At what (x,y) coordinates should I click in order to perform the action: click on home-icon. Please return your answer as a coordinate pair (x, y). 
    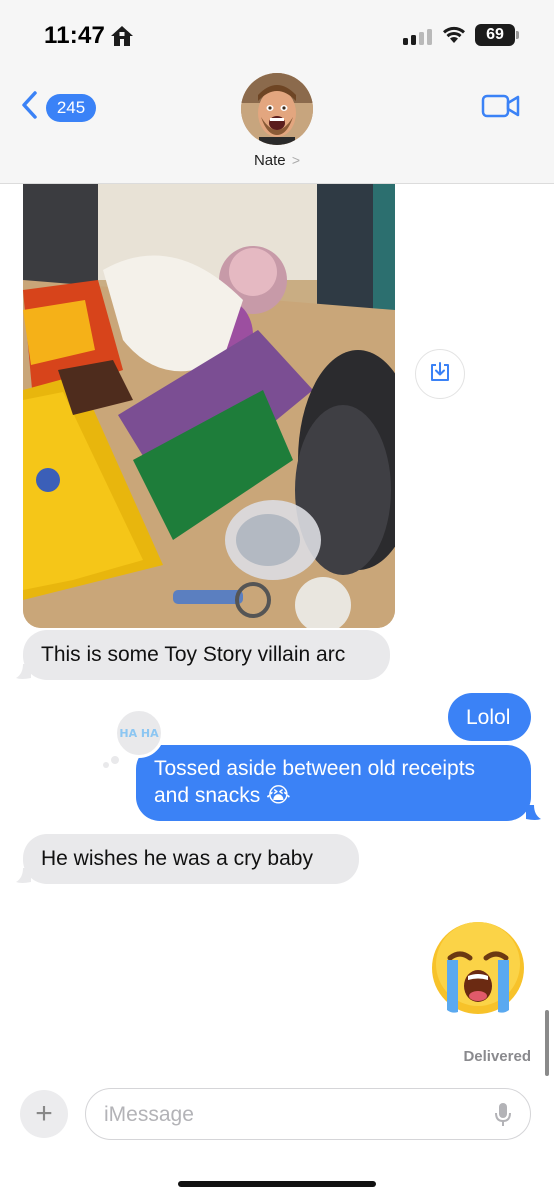
    Looking at the image, I should click on (122, 38).